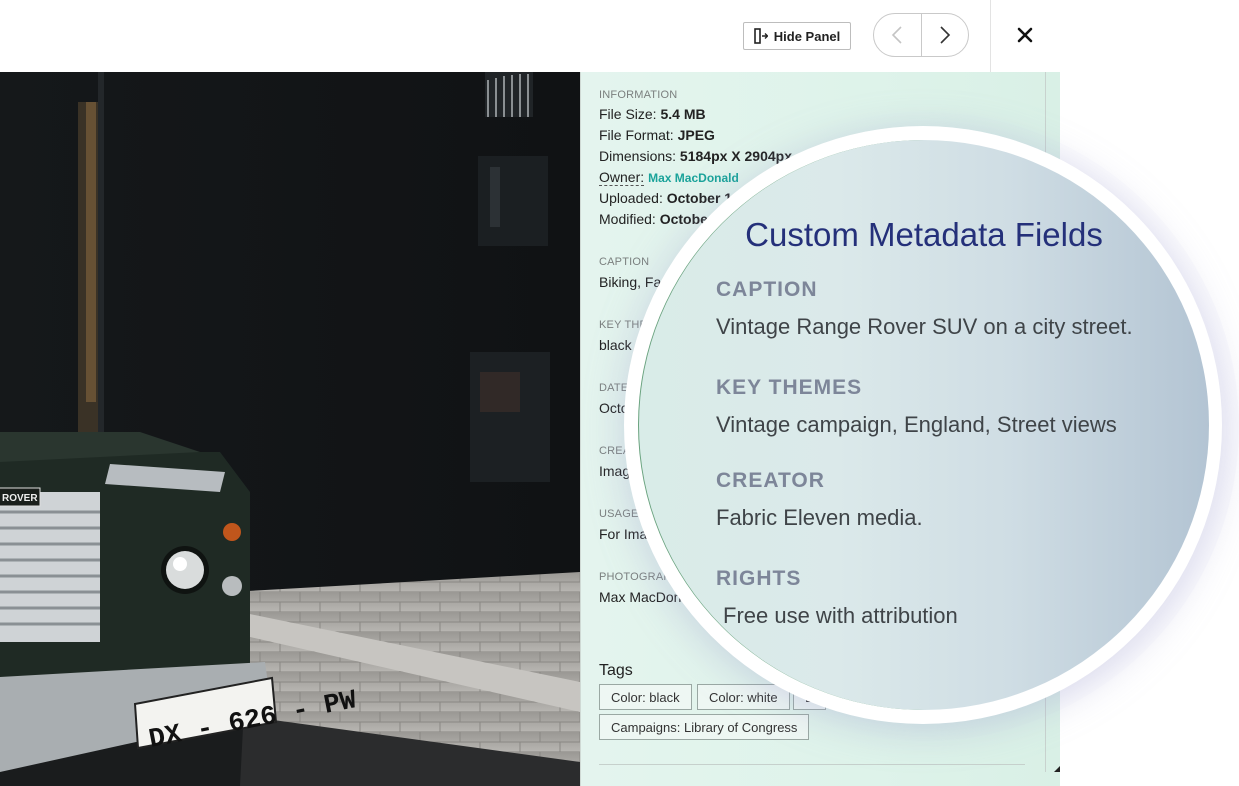 This screenshot has width=1239, height=786. Describe the element at coordinates (761, 36) in the screenshot. I see `hide-panel-icon` at that location.